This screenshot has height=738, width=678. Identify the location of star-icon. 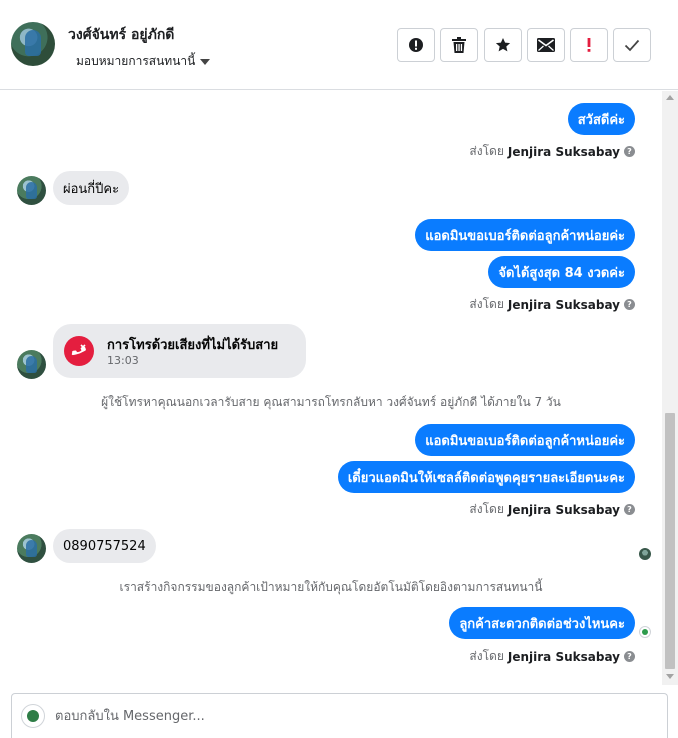
(503, 45).